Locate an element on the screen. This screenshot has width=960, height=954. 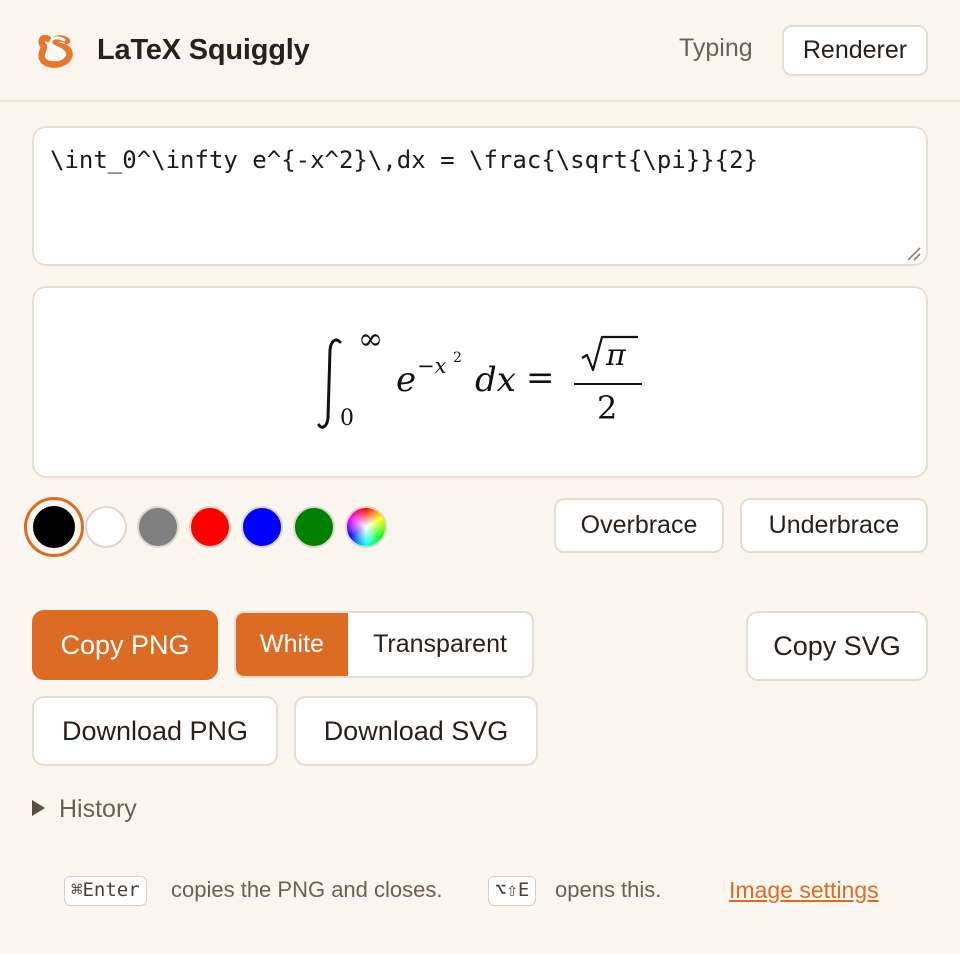
fraction-numerator: π is located at coordinates (616, 355).